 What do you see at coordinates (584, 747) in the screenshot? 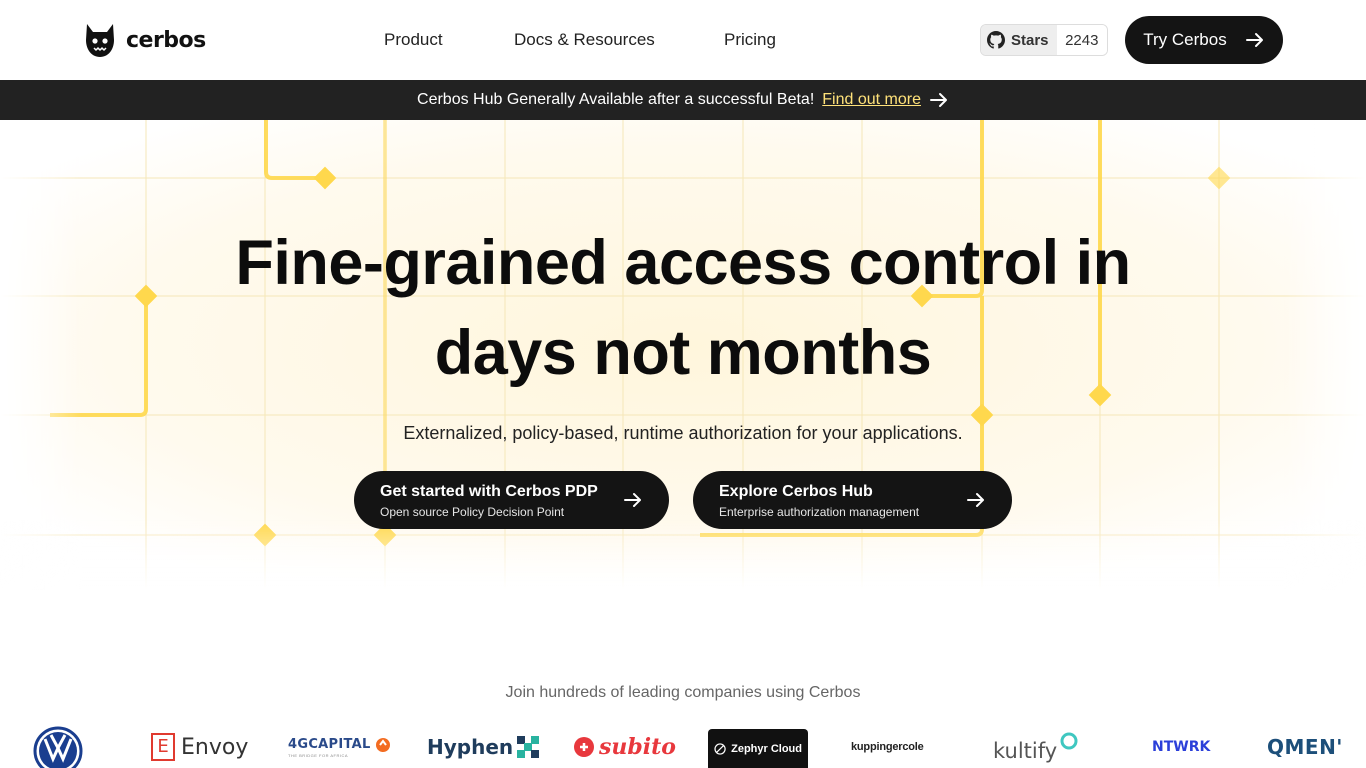
I see `subito-logo-icon` at bounding box center [584, 747].